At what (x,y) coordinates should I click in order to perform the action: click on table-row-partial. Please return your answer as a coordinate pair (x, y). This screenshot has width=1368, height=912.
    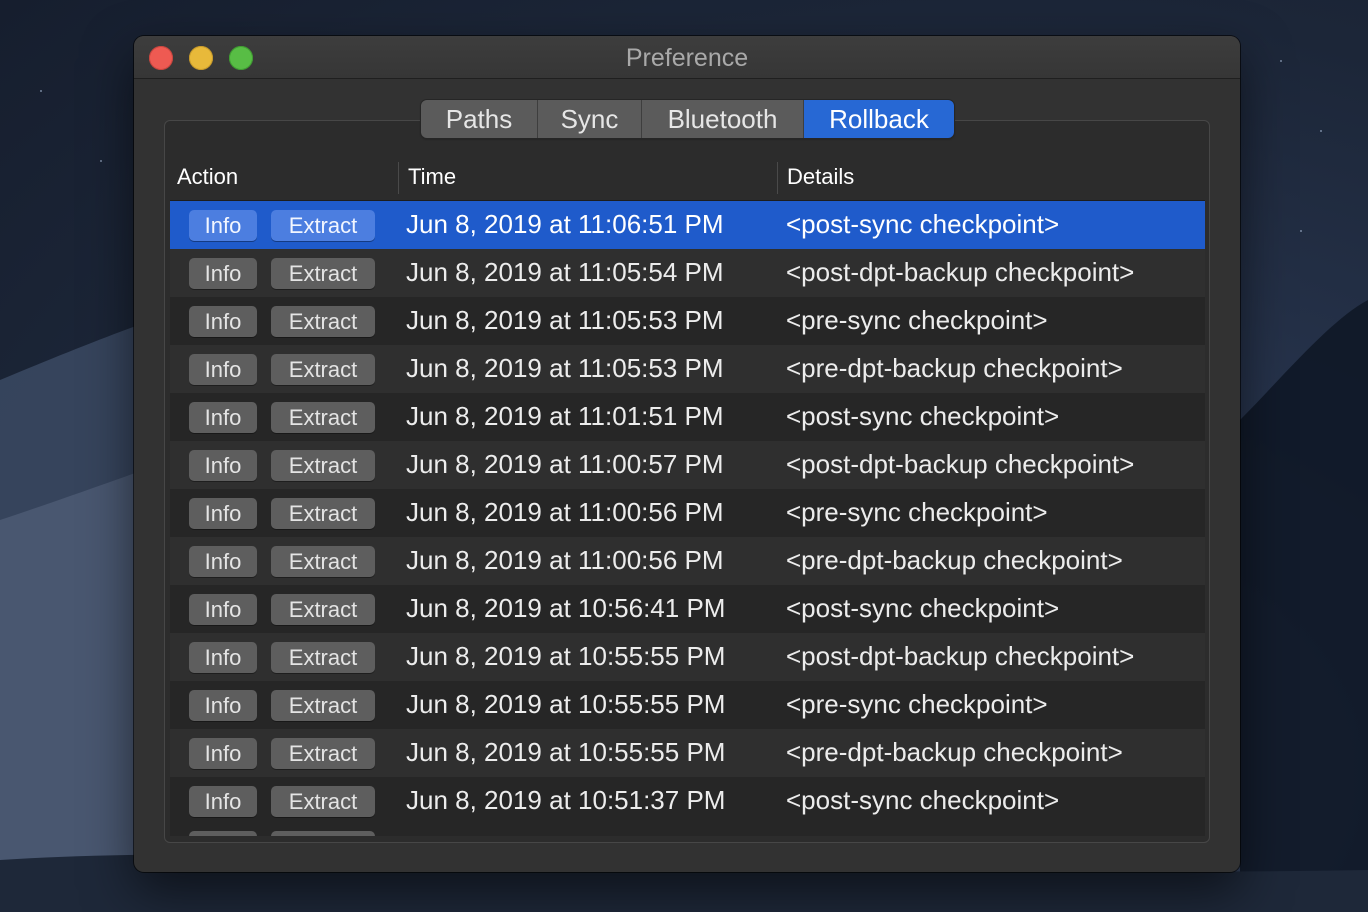
    Looking at the image, I should click on (687, 830).